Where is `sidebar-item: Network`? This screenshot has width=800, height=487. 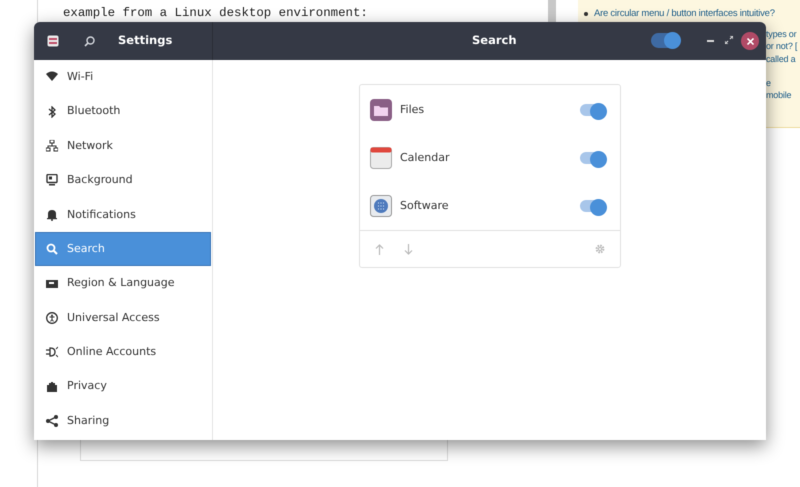 sidebar-item: Network is located at coordinates (123, 146).